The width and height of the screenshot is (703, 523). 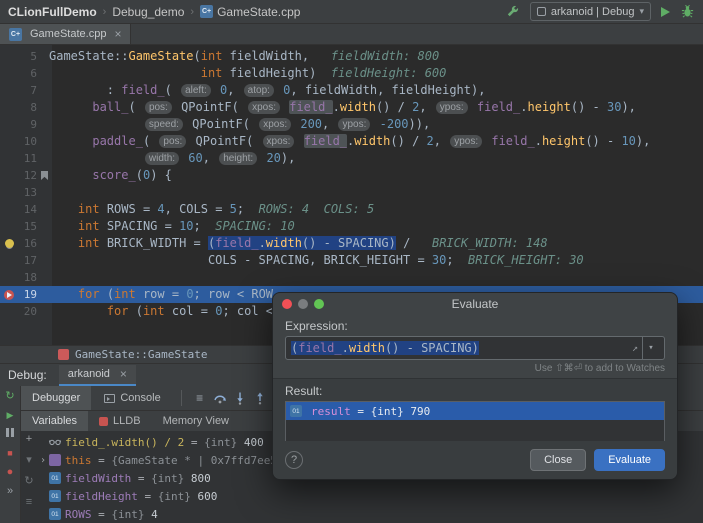 I want to click on code-segment: ;, so click(x=450, y=260).